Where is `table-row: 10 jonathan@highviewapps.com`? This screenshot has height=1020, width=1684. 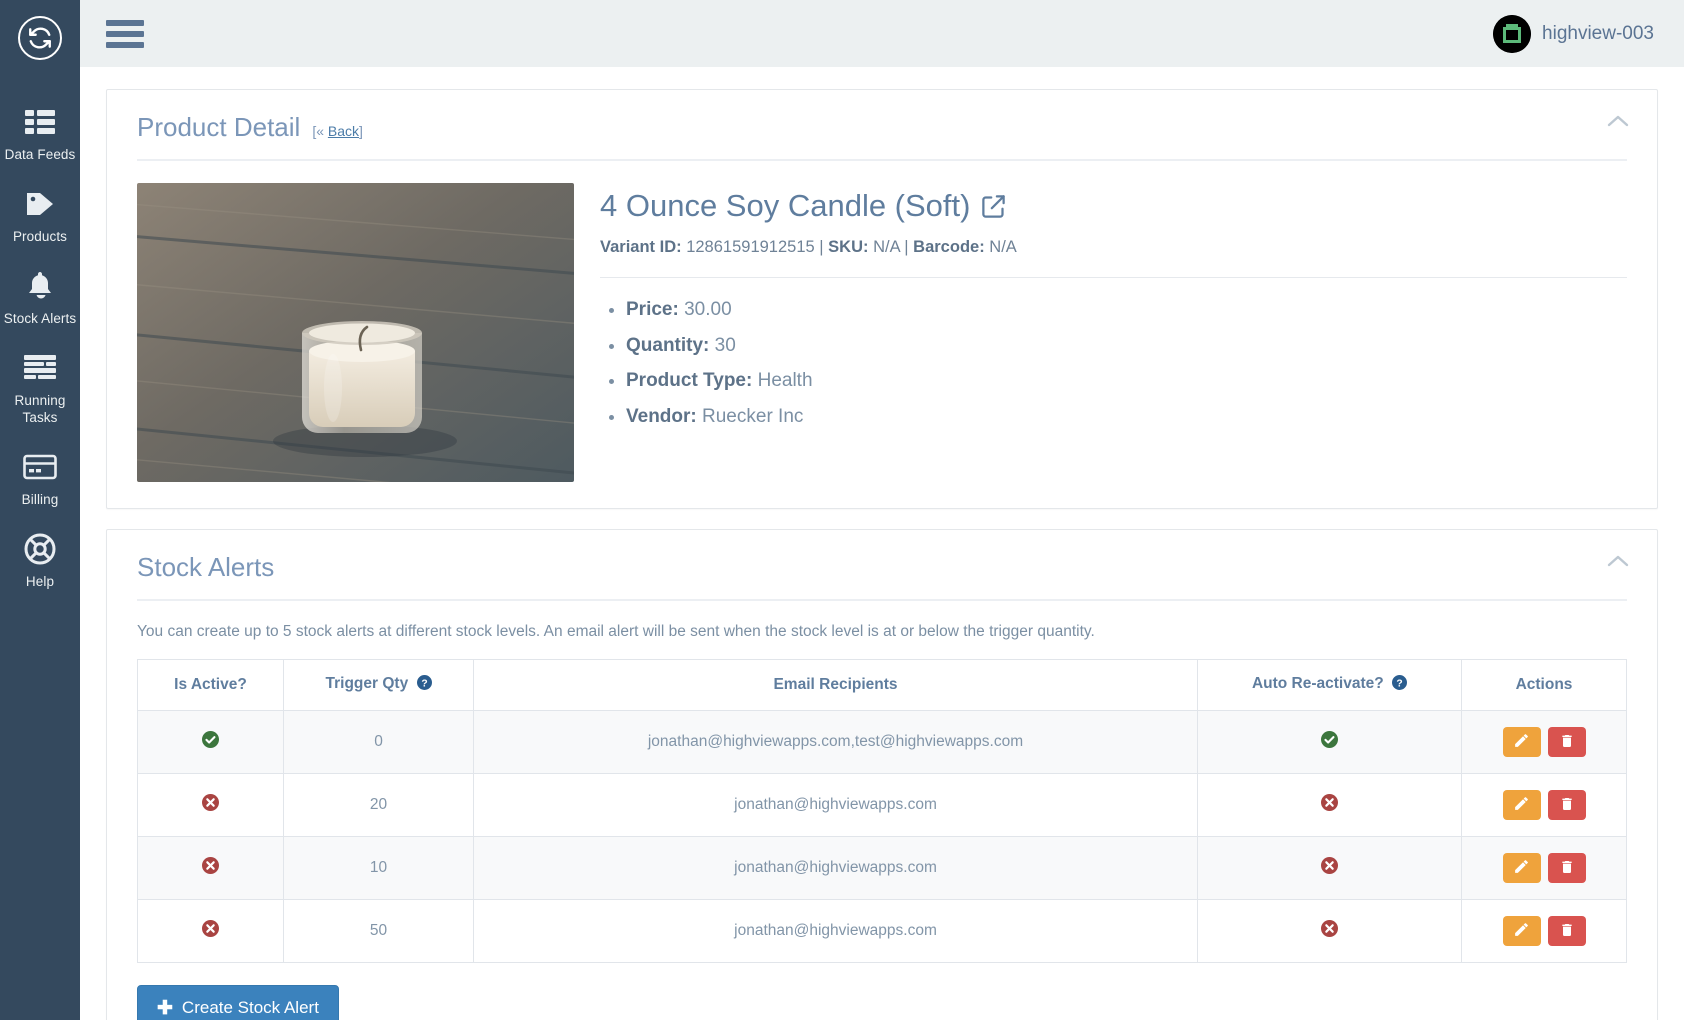
table-row: 10 jonathan@highviewapps.com is located at coordinates (882, 868).